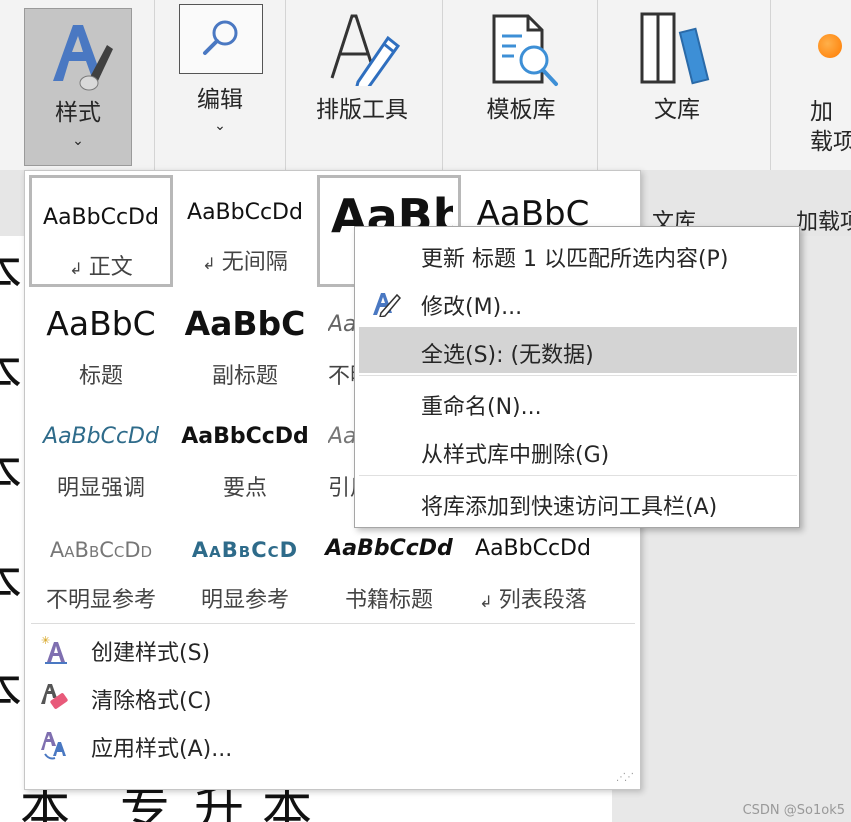 Image resolution: width=851 pixels, height=822 pixels. Describe the element at coordinates (151, 701) in the screenshot. I see `clear-formatting-label: 清除格式(C)` at that location.